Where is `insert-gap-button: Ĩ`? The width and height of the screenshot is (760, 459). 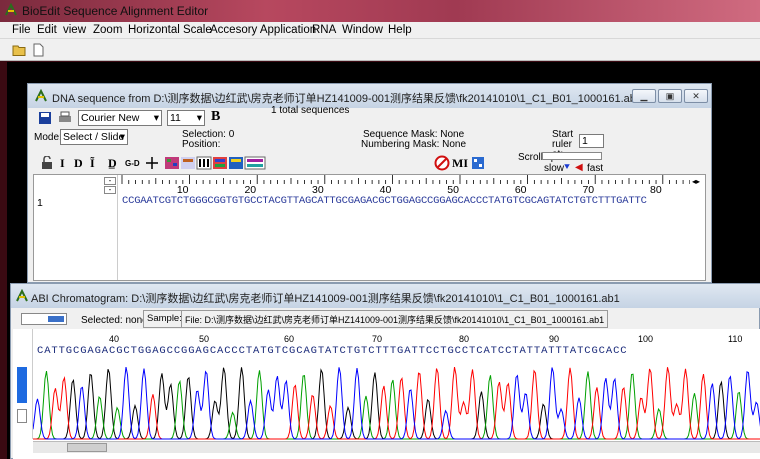
insert-gap-button: Ĩ is located at coordinates (92, 163).